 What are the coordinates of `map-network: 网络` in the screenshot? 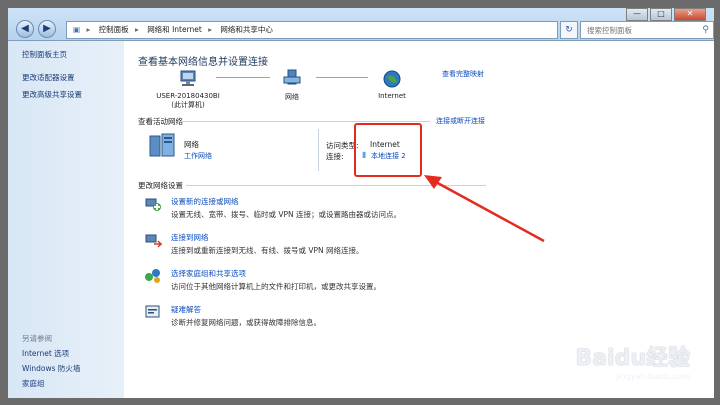 It's located at (292, 85).